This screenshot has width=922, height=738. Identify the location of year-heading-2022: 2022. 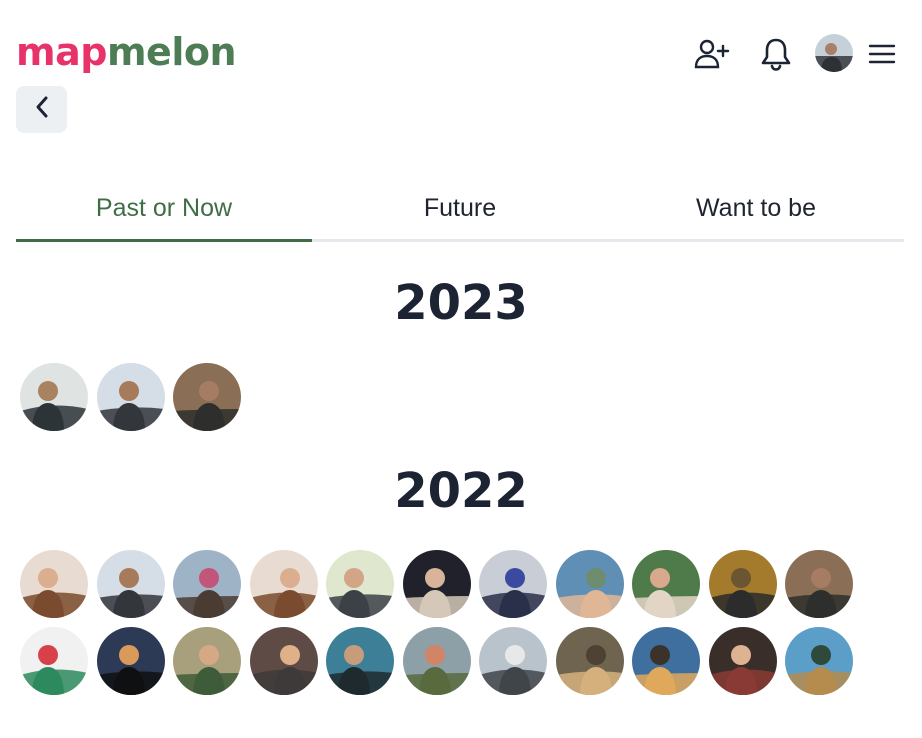
(461, 491).